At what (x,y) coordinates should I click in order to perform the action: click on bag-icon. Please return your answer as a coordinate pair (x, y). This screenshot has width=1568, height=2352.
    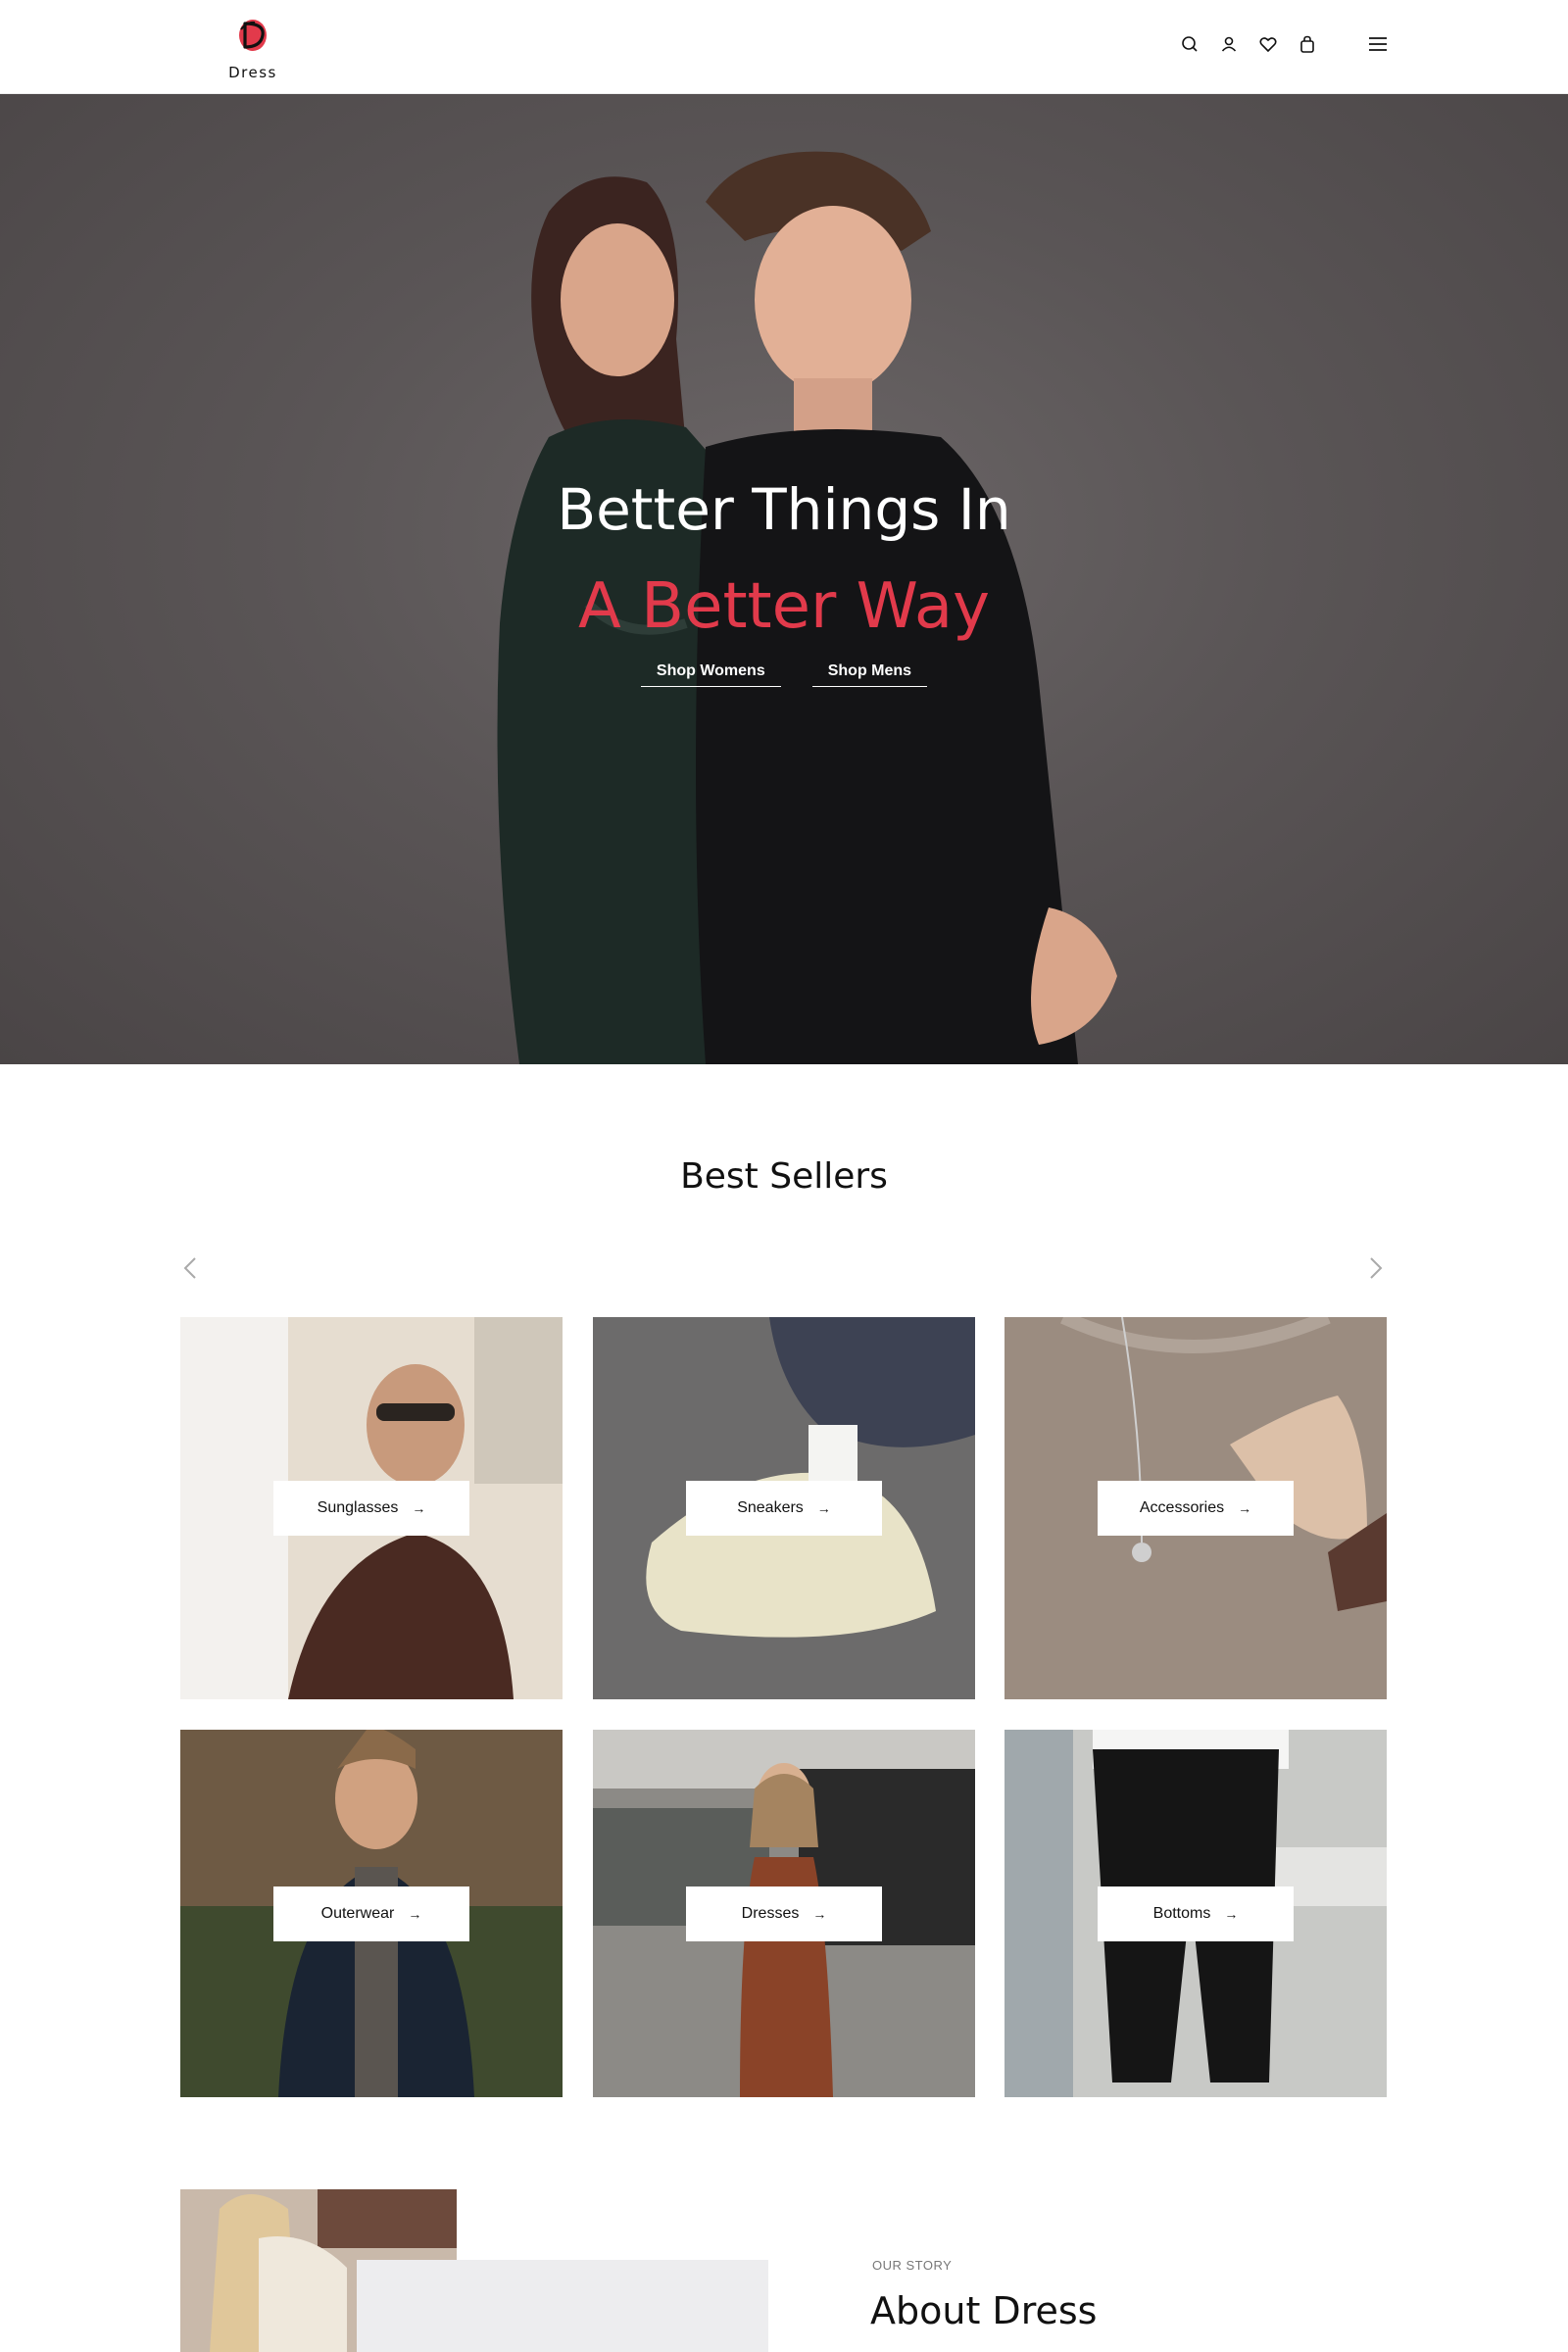
    Looking at the image, I should click on (1307, 44).